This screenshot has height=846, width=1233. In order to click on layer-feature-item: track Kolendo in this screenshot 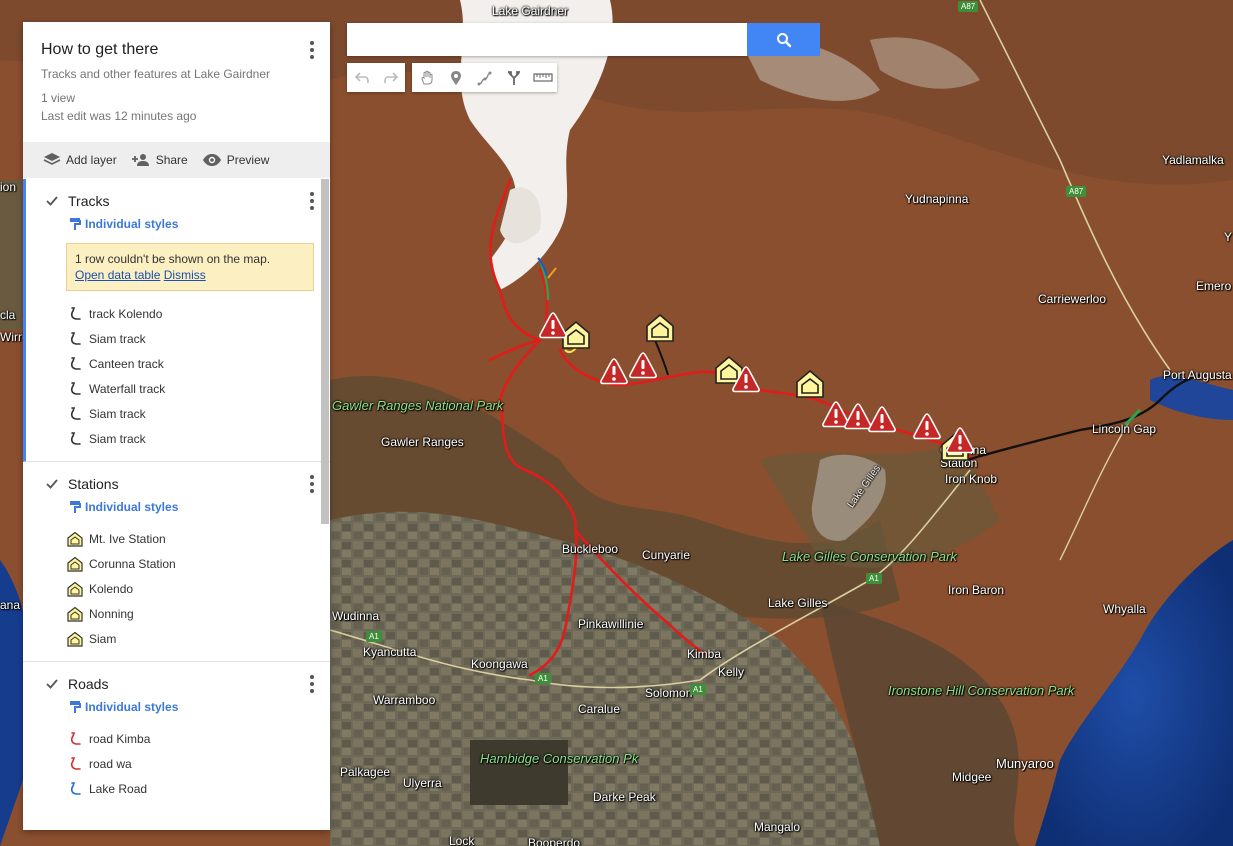, I will do `click(178, 313)`.